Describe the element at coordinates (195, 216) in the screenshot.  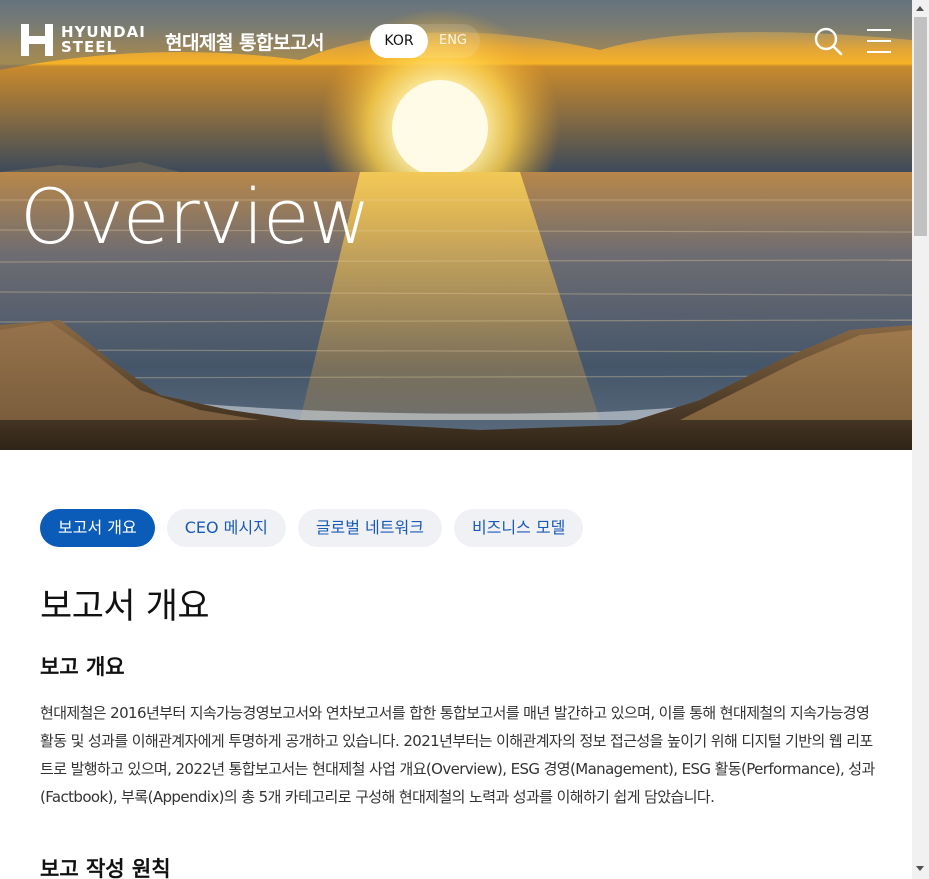
I see `hero-title: Overview` at that location.